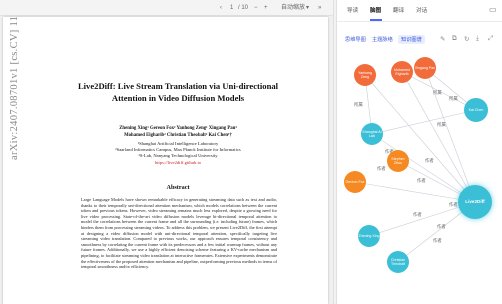 Image resolution: width=502 pixels, height=304 pixels. Describe the element at coordinates (398, 161) in the screenshot. I see `graph-node: Stephen Zhou` at that location.